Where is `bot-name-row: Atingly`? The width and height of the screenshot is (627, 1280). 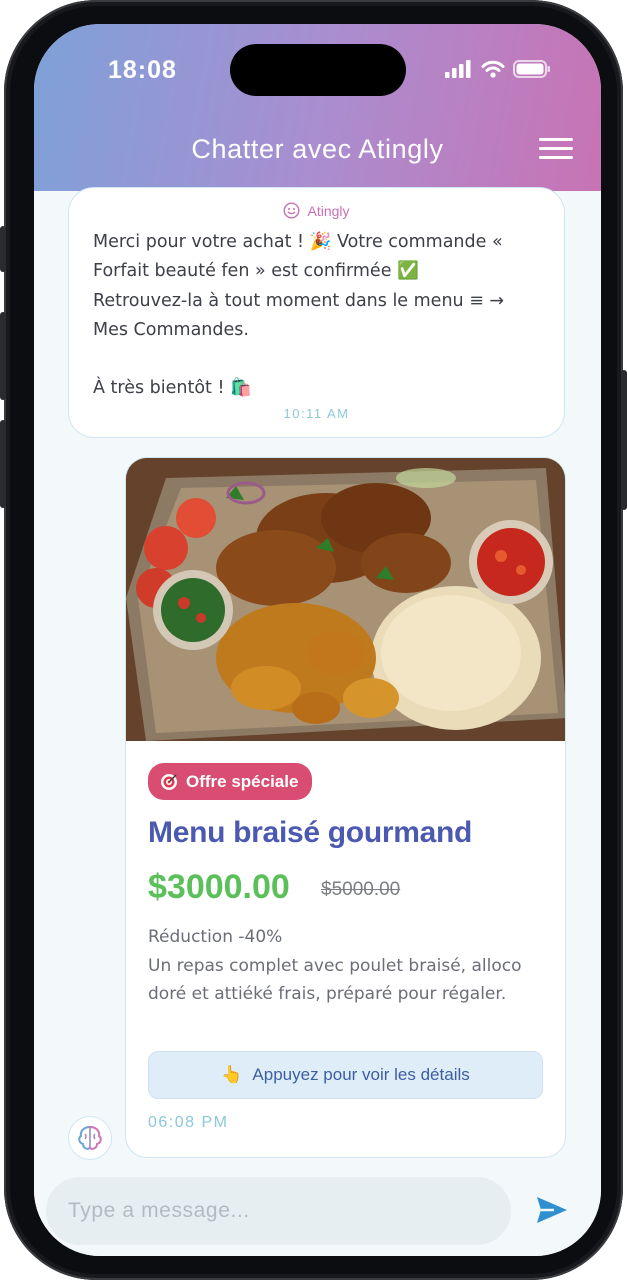 bot-name-row: Atingly is located at coordinates (316, 210).